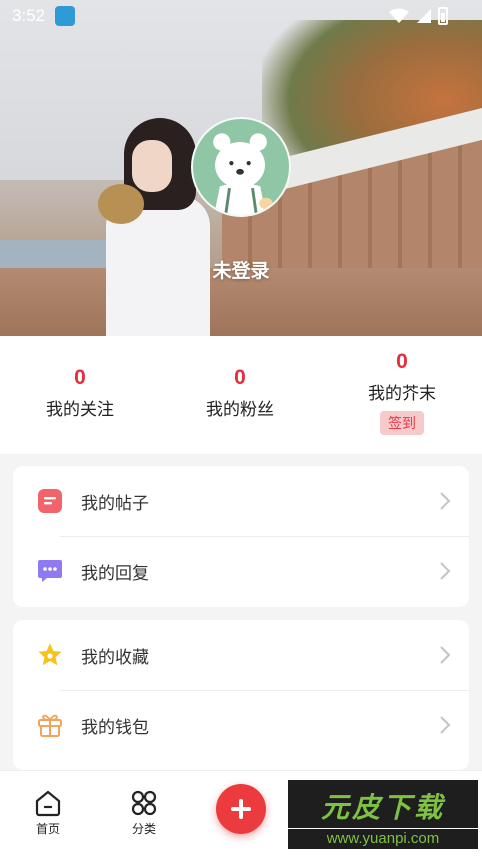  Describe the element at coordinates (115, 657) in the screenshot. I see `menu-label-favorites: 我的收藏` at that location.